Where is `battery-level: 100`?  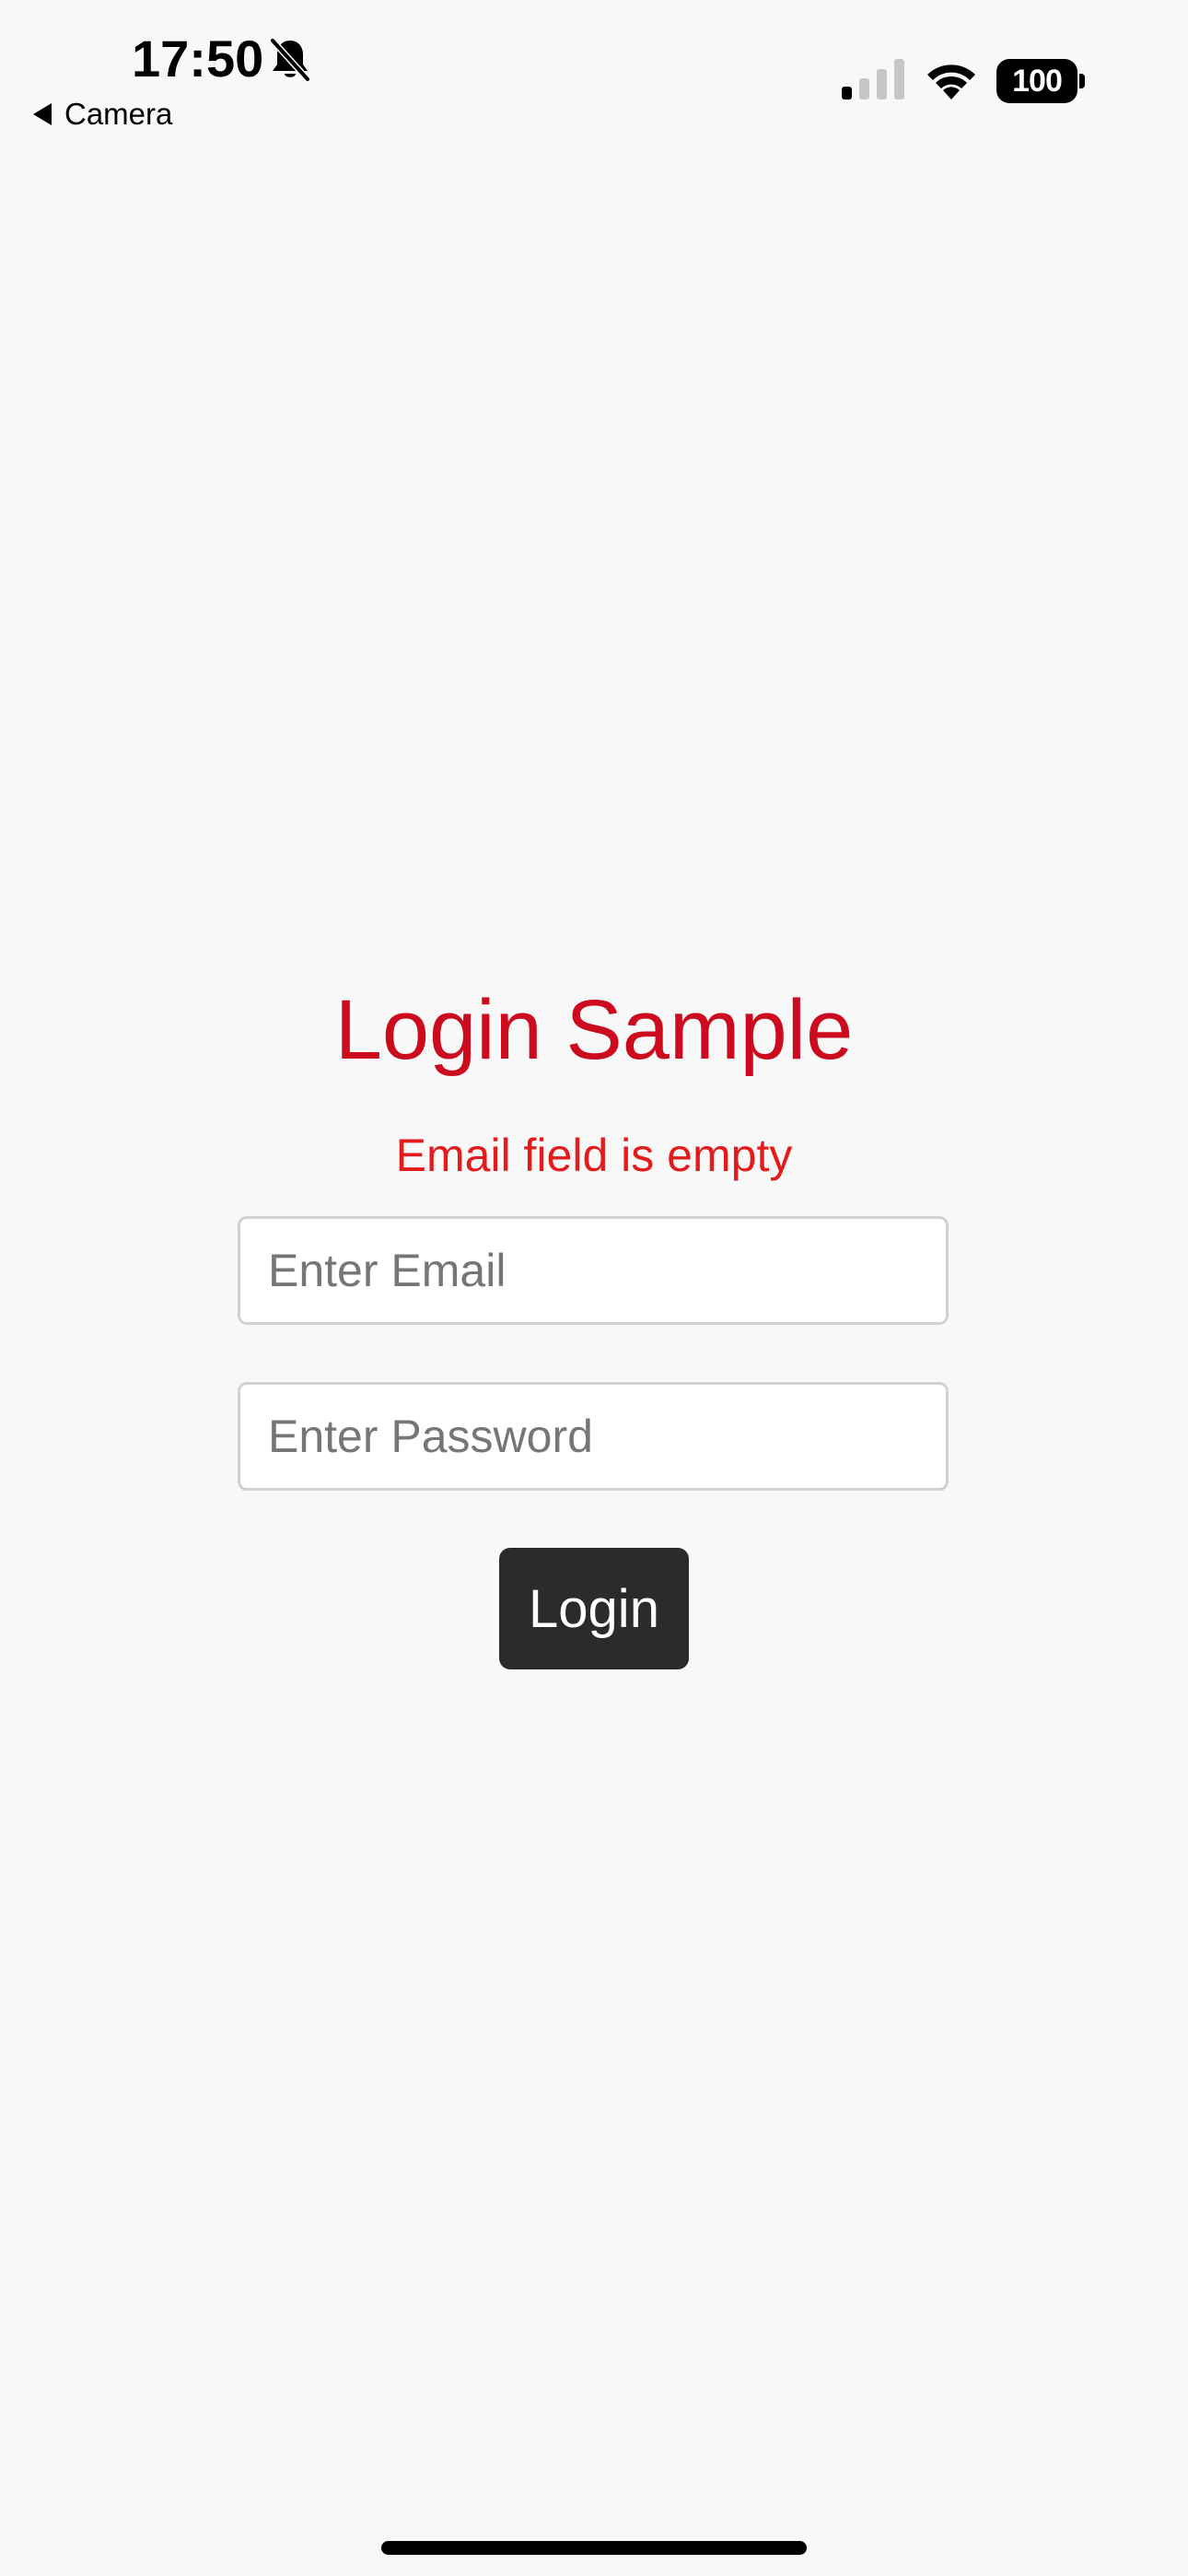
battery-level: 100 is located at coordinates (1036, 81).